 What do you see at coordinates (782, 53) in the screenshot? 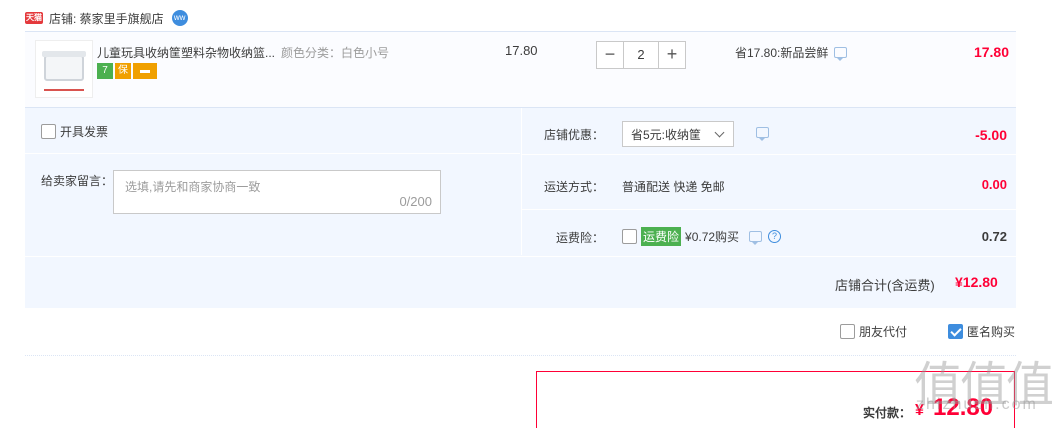
I see `promotion-text: 省17.80:新品尝鲜` at bounding box center [782, 53].